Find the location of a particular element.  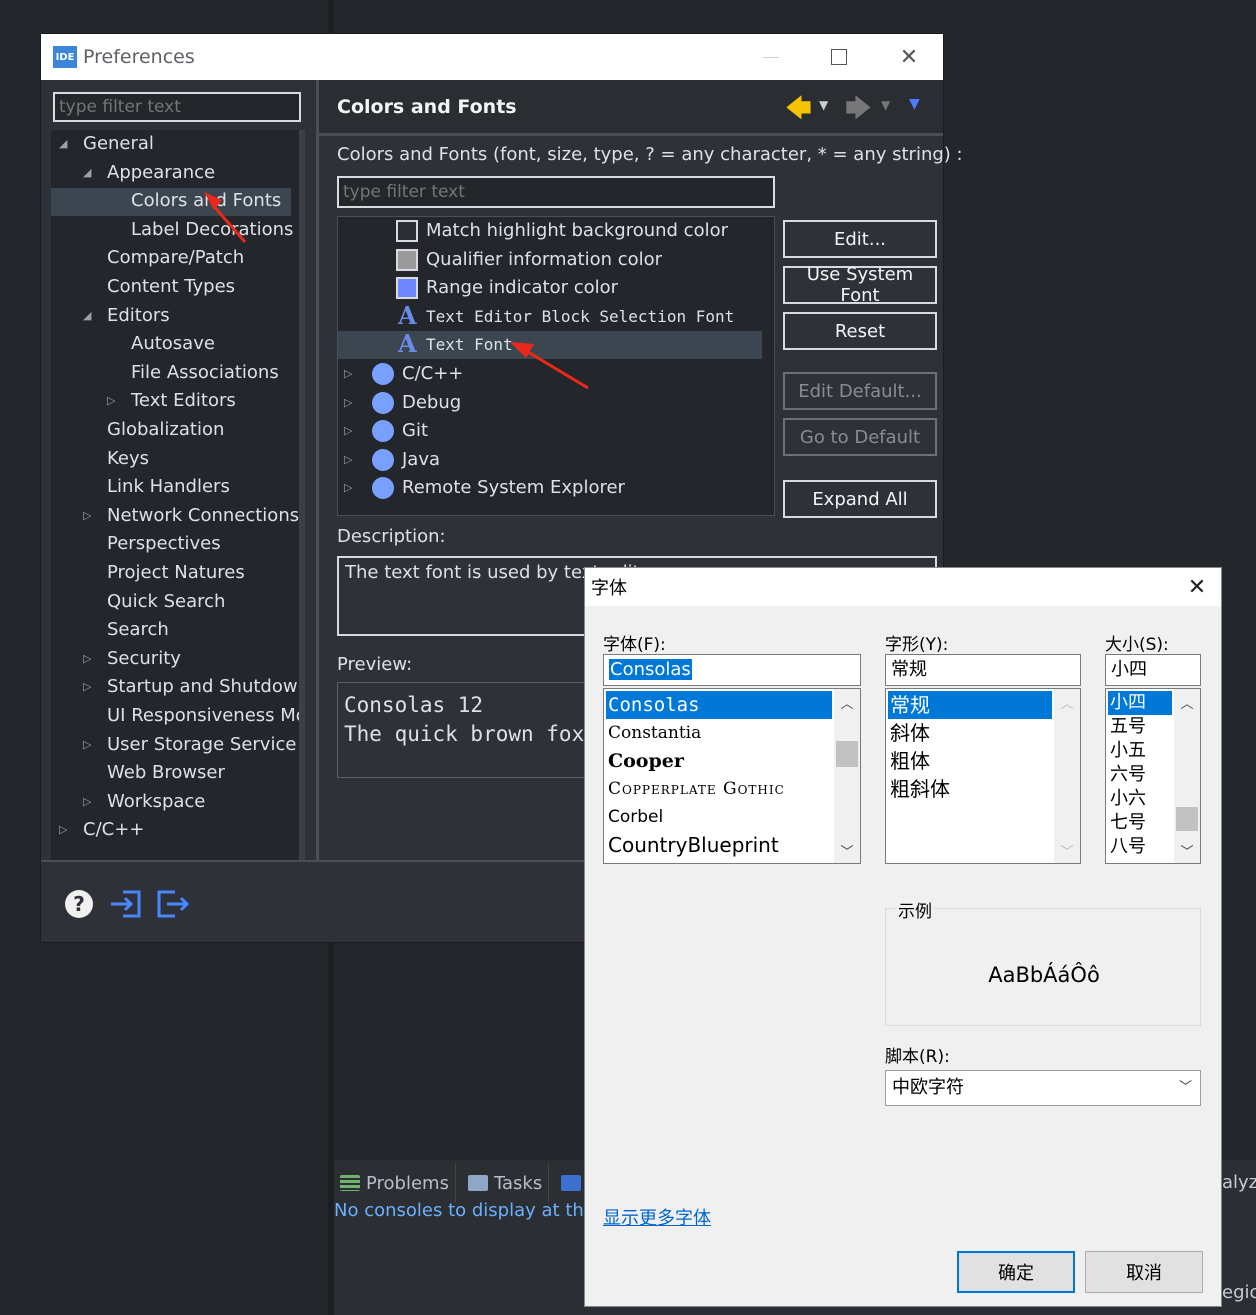

font-option: Consolas is located at coordinates (719, 705).